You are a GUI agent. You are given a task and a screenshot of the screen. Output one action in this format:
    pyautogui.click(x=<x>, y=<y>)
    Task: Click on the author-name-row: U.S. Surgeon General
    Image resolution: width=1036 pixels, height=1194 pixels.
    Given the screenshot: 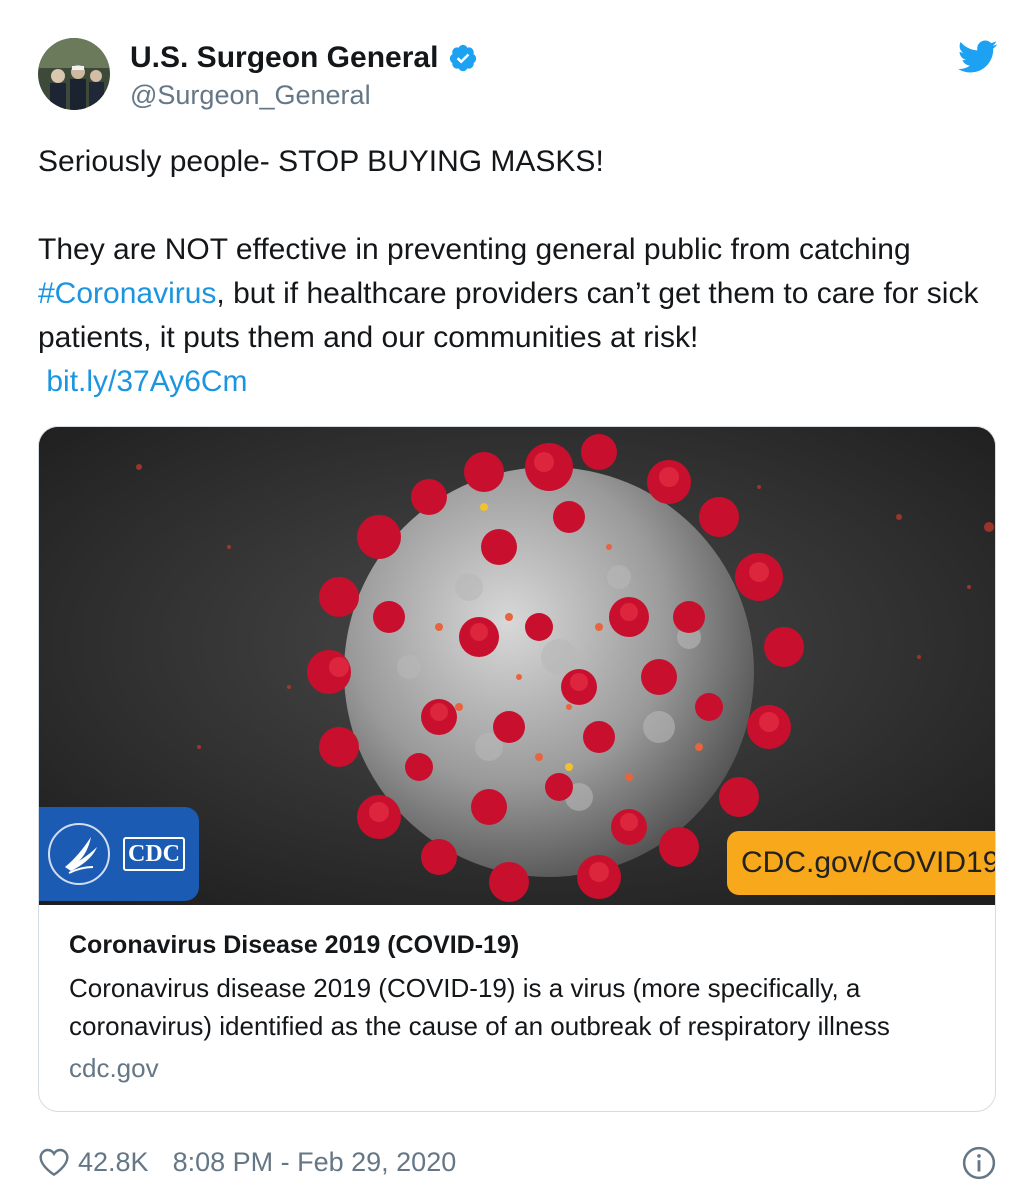 What is the action you would take?
    pyautogui.click(x=304, y=58)
    